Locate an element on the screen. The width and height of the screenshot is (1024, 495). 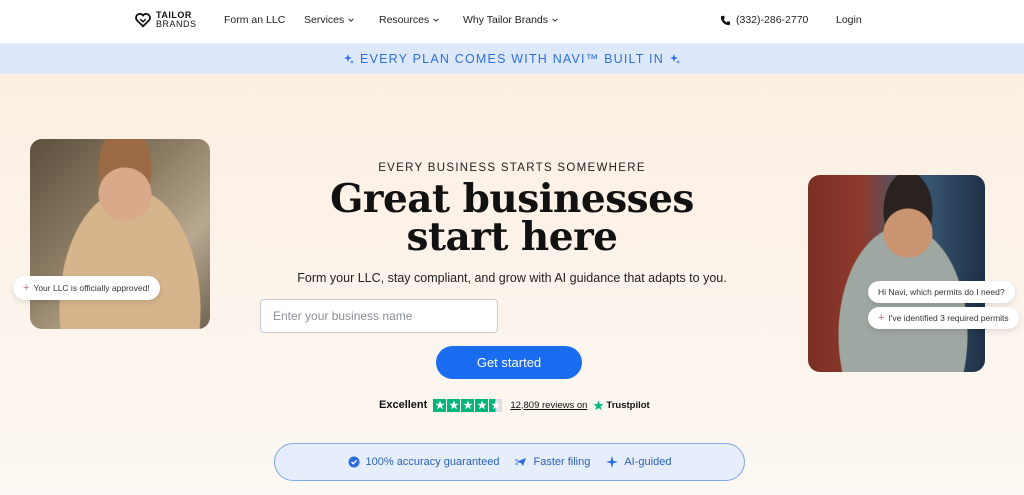
nav-services-label: Services is located at coordinates (324, 20).